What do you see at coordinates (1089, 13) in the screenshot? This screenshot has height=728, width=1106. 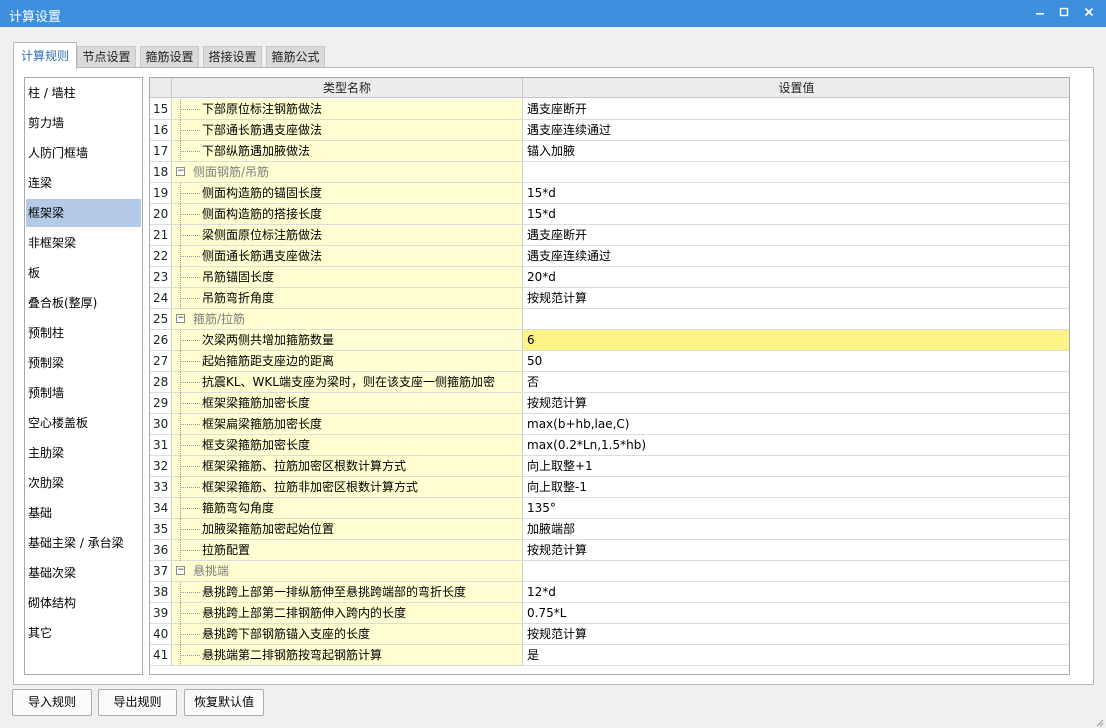 I see `close-icon` at bounding box center [1089, 13].